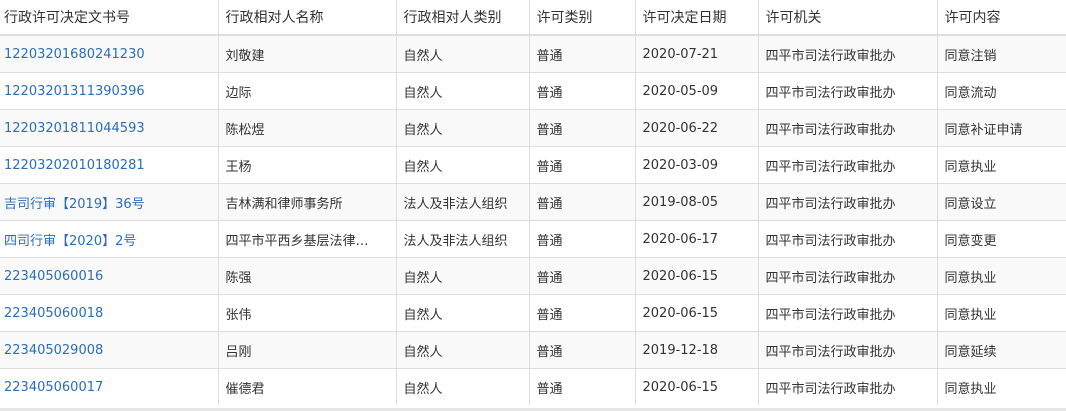  I want to click on header-permit-authority: 许可机关, so click(848, 18).